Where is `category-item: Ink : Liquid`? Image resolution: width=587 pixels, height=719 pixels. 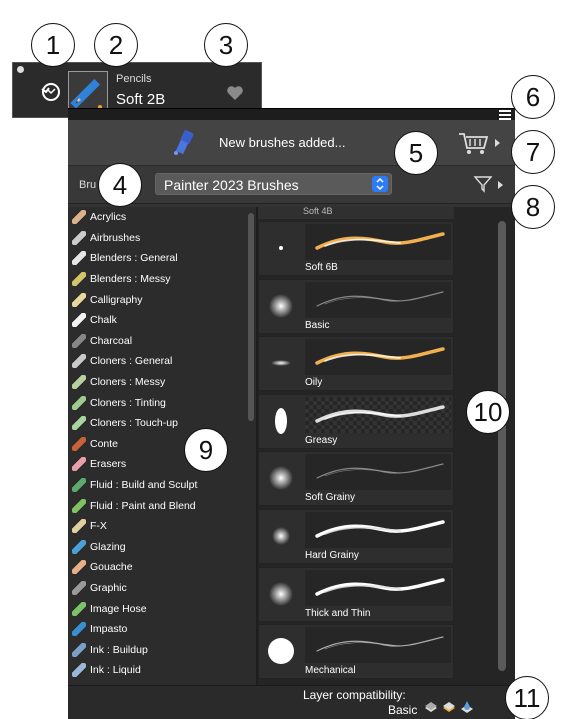
category-item: Ink : Liquid is located at coordinates (162, 670).